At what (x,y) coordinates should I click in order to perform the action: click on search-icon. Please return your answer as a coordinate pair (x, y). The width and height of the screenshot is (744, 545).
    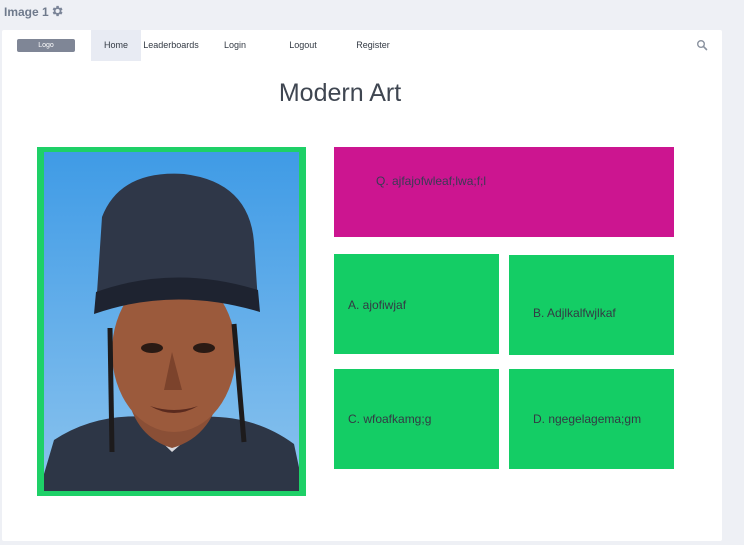
    Looking at the image, I should click on (702, 45).